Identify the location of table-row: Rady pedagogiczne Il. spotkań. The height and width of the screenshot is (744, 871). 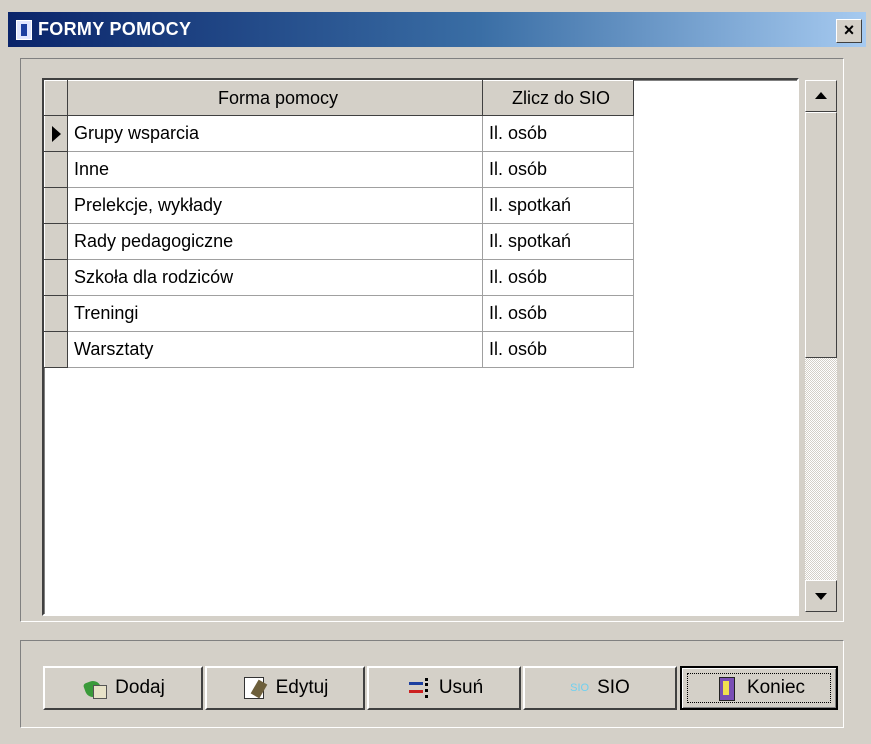
(339, 241).